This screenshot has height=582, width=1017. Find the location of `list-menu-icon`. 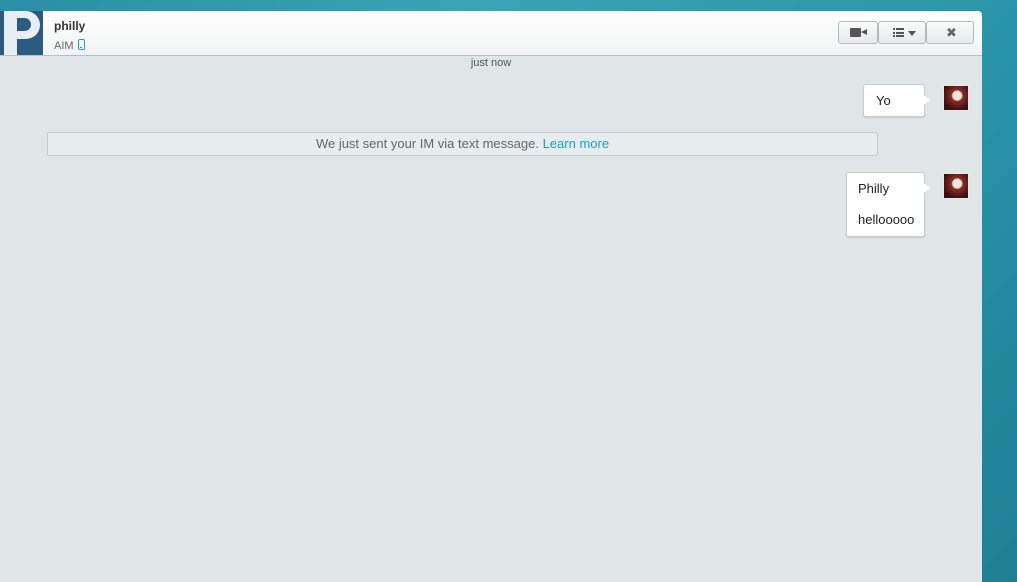

list-menu-icon is located at coordinates (898, 32).